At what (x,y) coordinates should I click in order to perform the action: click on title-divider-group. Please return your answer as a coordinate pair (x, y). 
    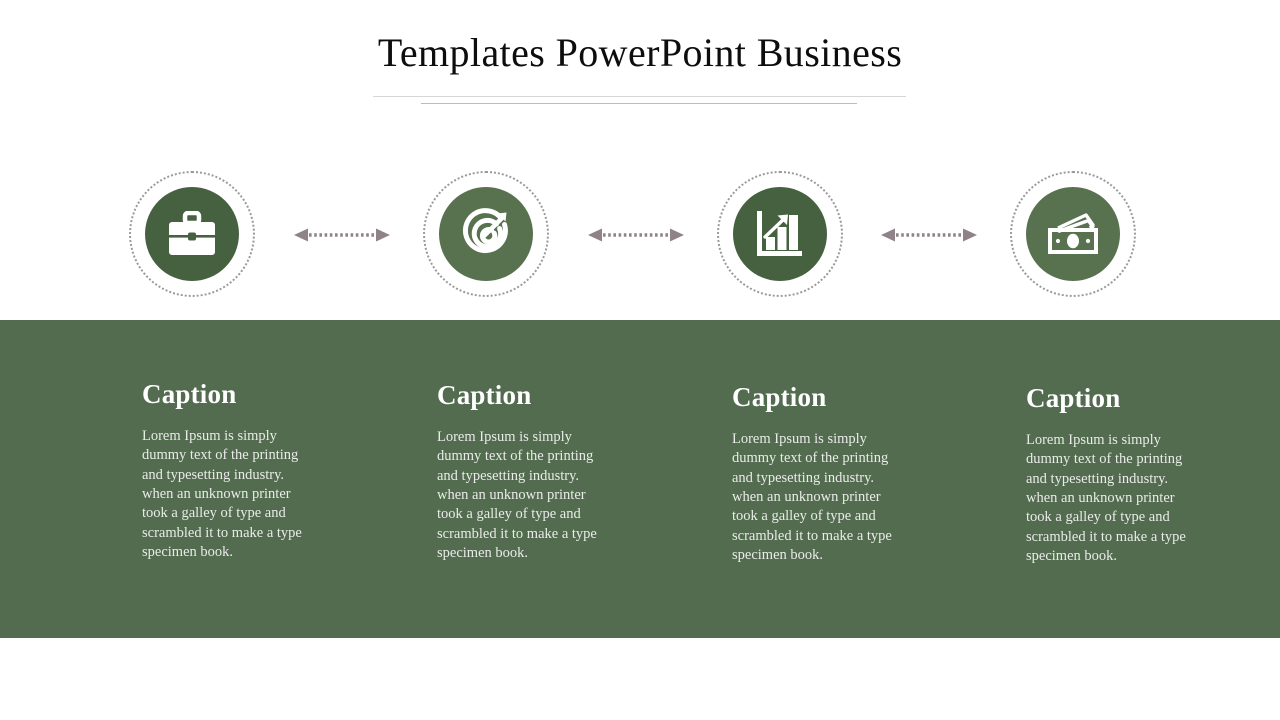
    Looking at the image, I should click on (640, 85).